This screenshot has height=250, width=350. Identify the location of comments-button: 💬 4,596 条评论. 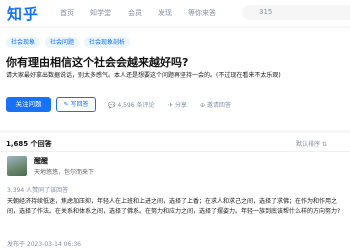
(131, 104).